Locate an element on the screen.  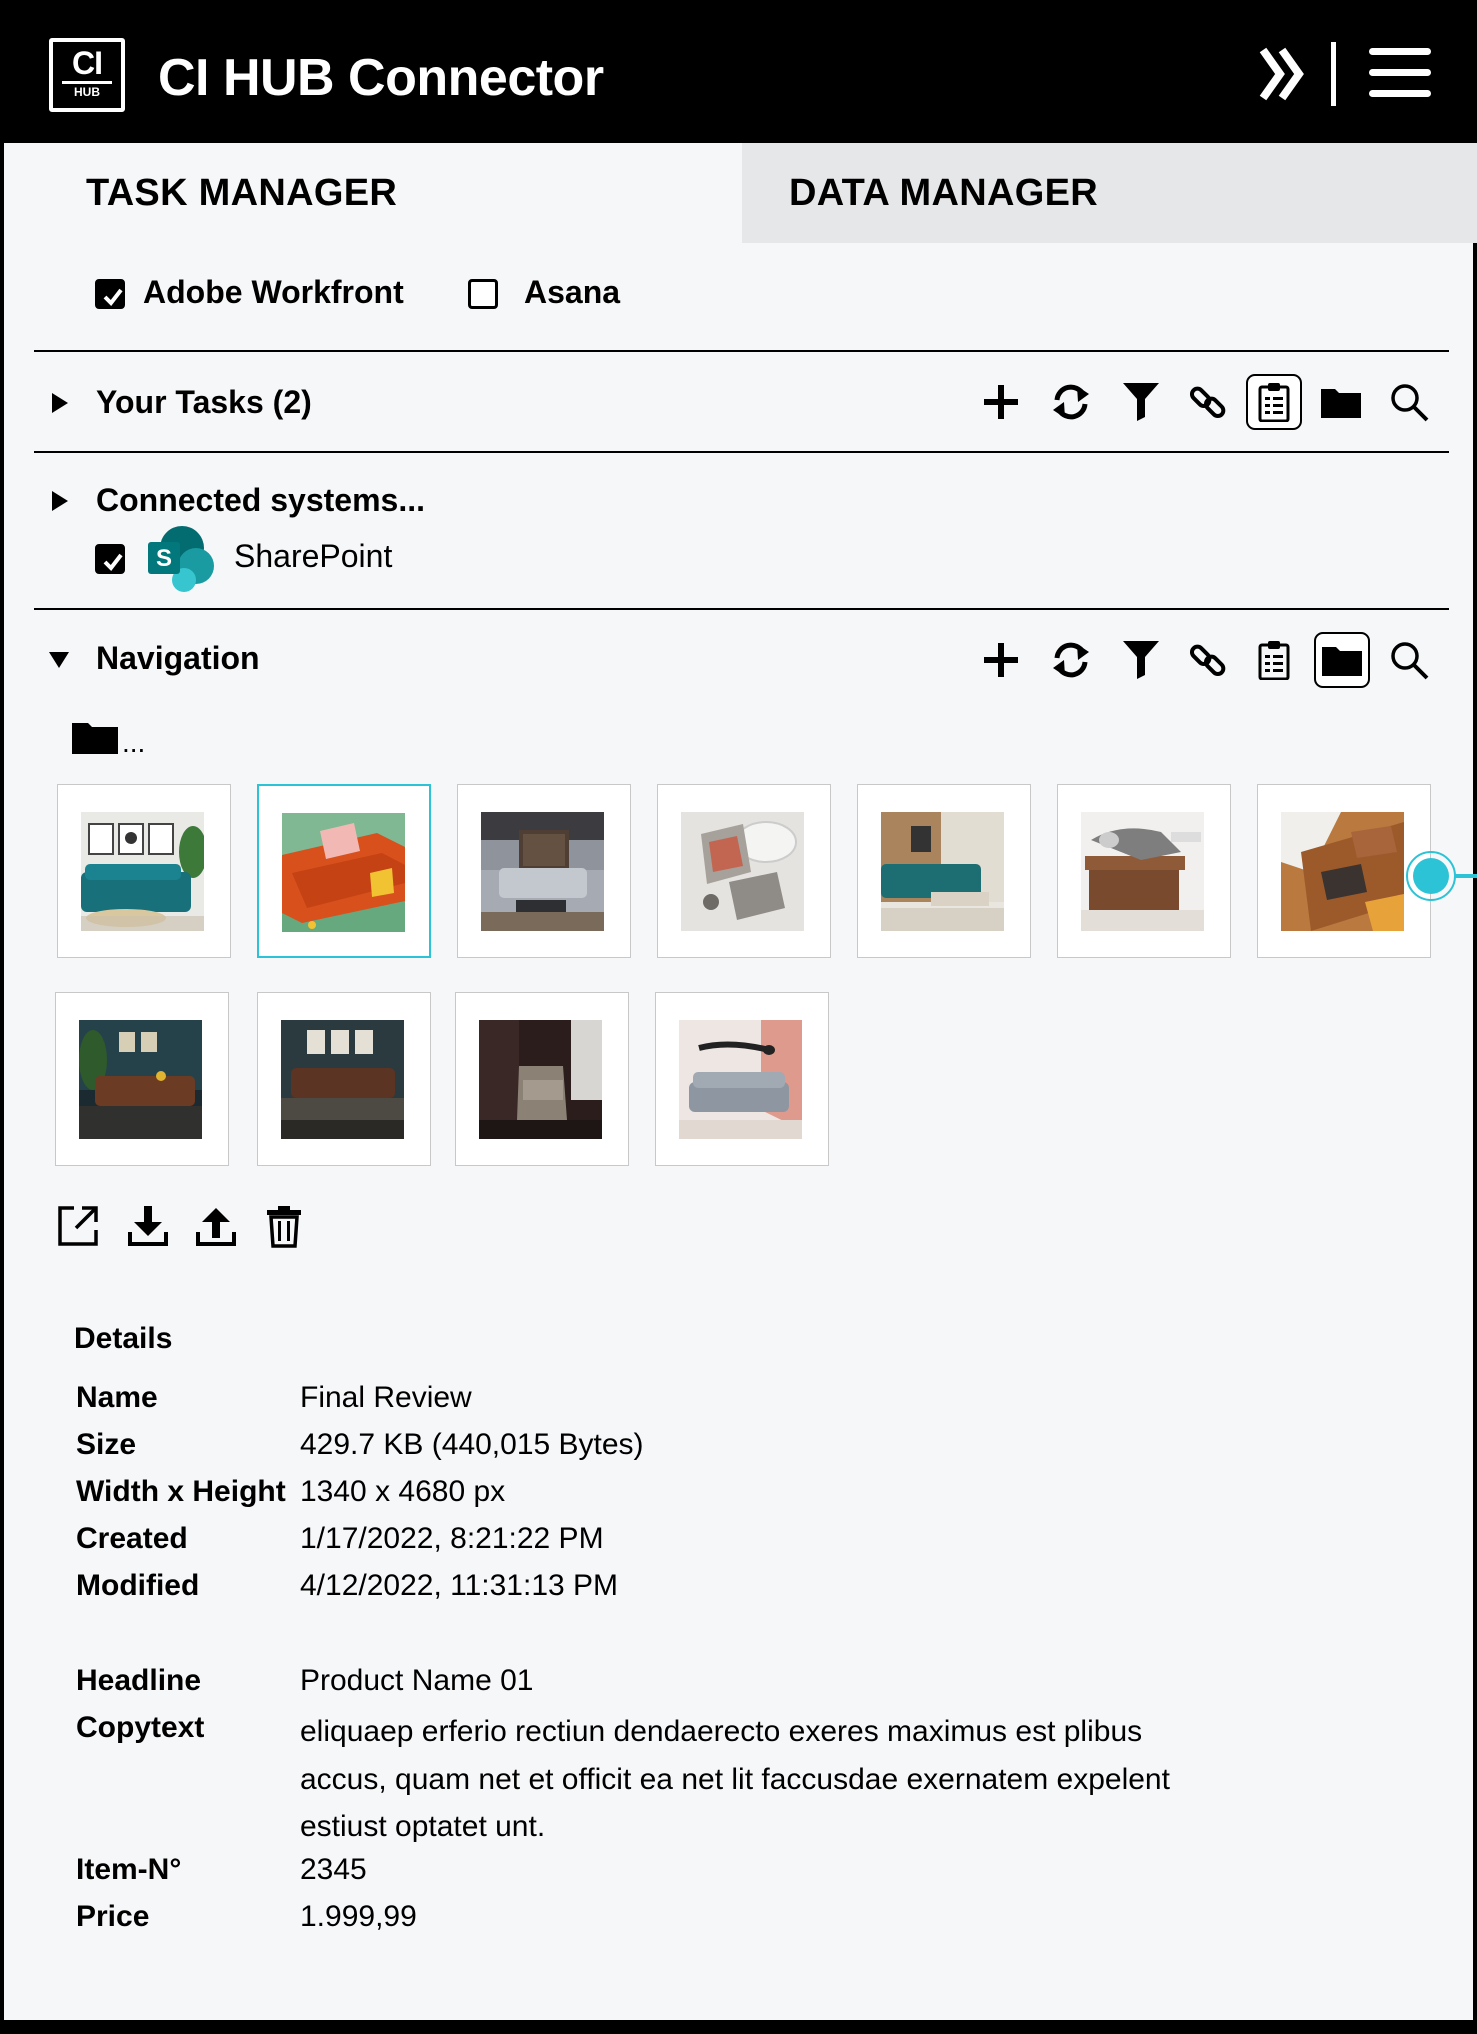
bottom-border is located at coordinates (740, 2027).